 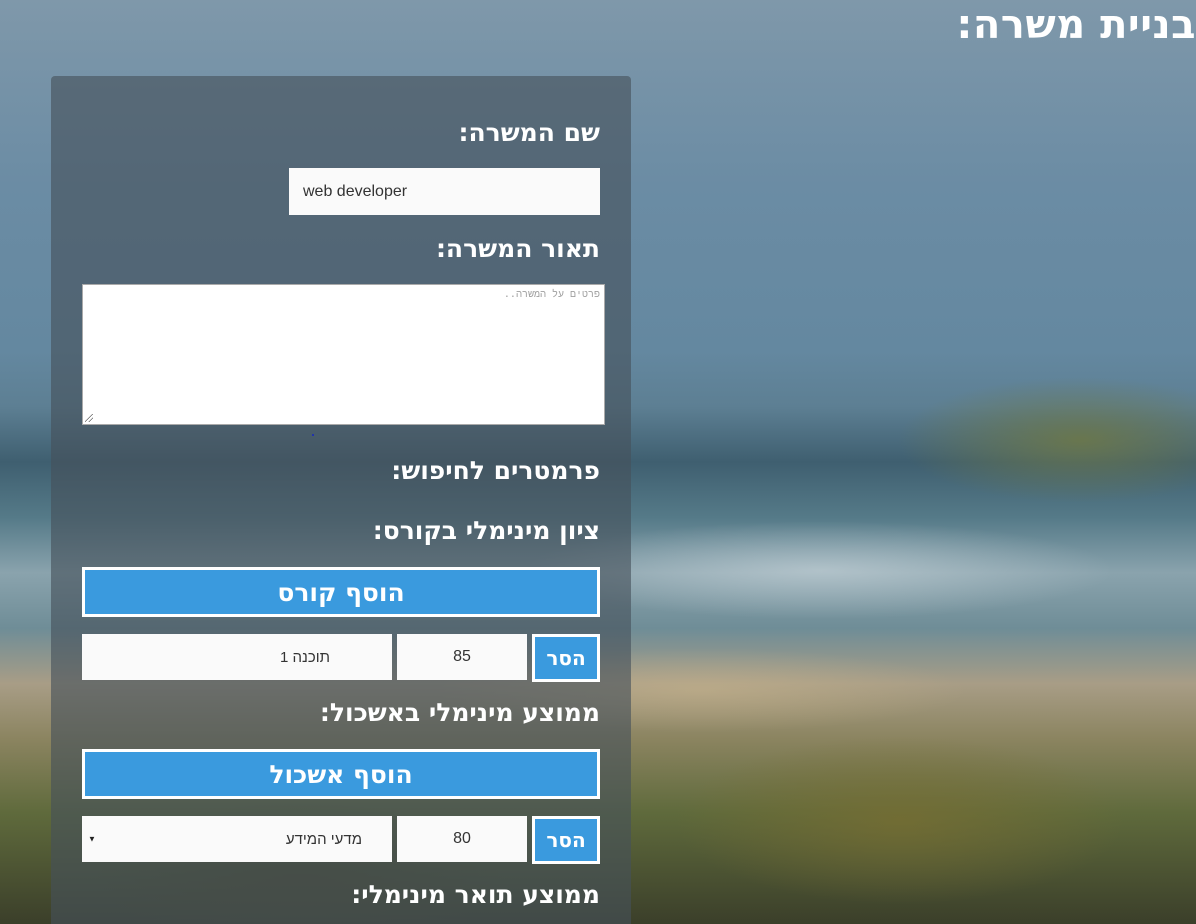 What do you see at coordinates (495, 470) in the screenshot?
I see `search-params-label: פרמטרים לחיפוש:` at bounding box center [495, 470].